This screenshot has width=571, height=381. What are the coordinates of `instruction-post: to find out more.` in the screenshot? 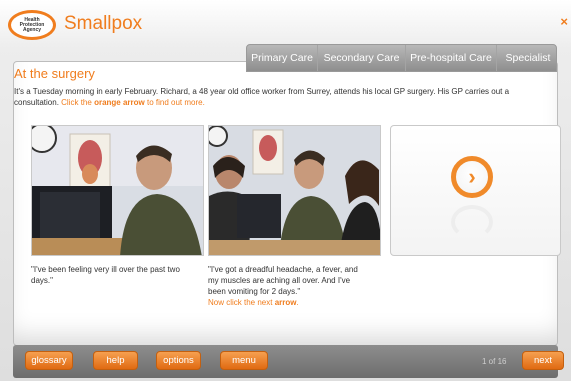 It's located at (176, 102).